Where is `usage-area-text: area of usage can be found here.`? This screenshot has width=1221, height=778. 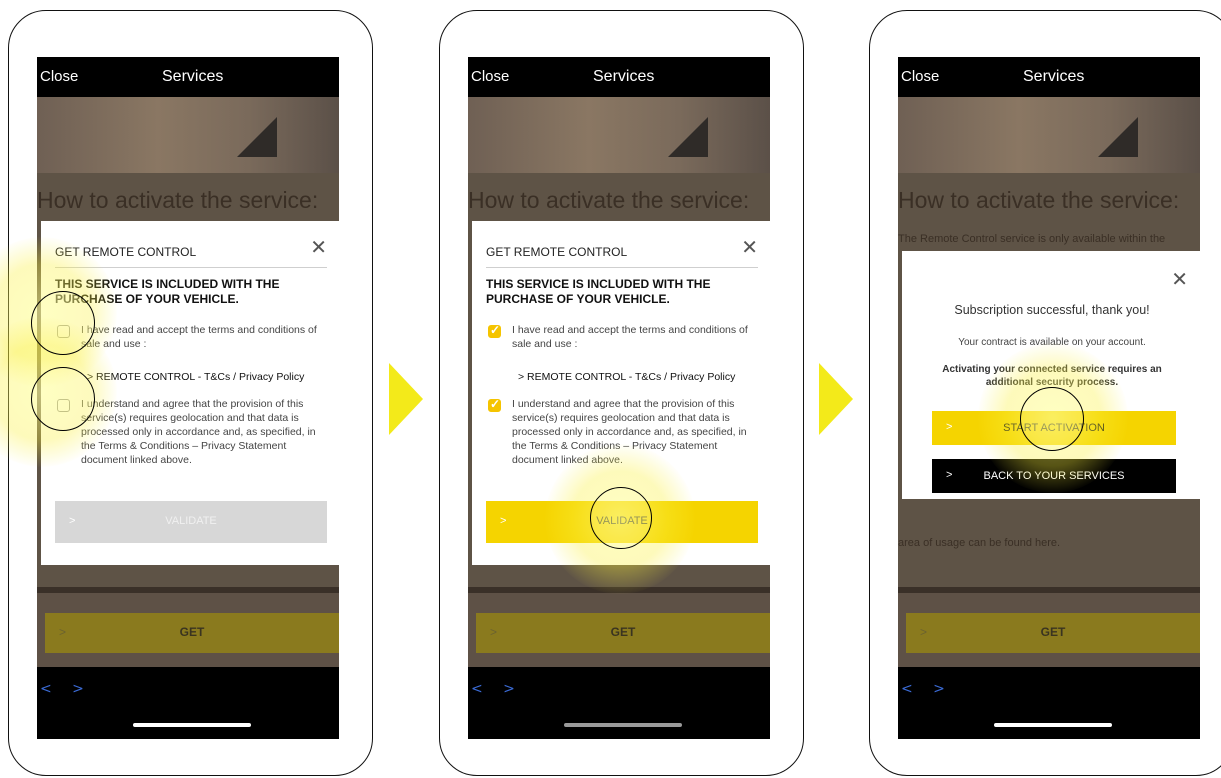
usage-area-text: area of usage can be found here. is located at coordinates (979, 543).